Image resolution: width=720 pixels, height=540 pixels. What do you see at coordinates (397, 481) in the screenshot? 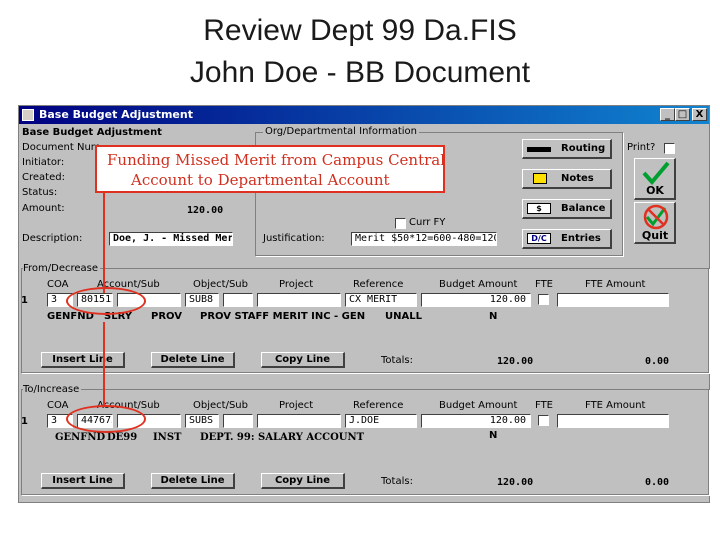
I see `to-totals-label: Totals:` at bounding box center [397, 481].